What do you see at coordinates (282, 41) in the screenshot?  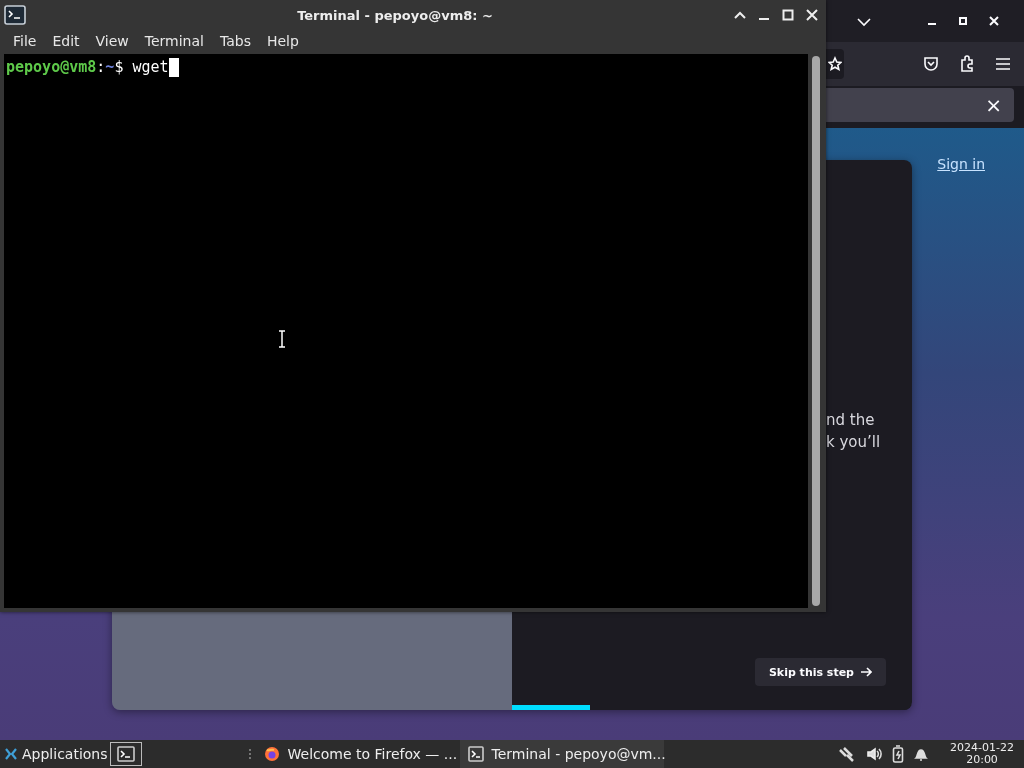 I see `menu-item: Help` at bounding box center [282, 41].